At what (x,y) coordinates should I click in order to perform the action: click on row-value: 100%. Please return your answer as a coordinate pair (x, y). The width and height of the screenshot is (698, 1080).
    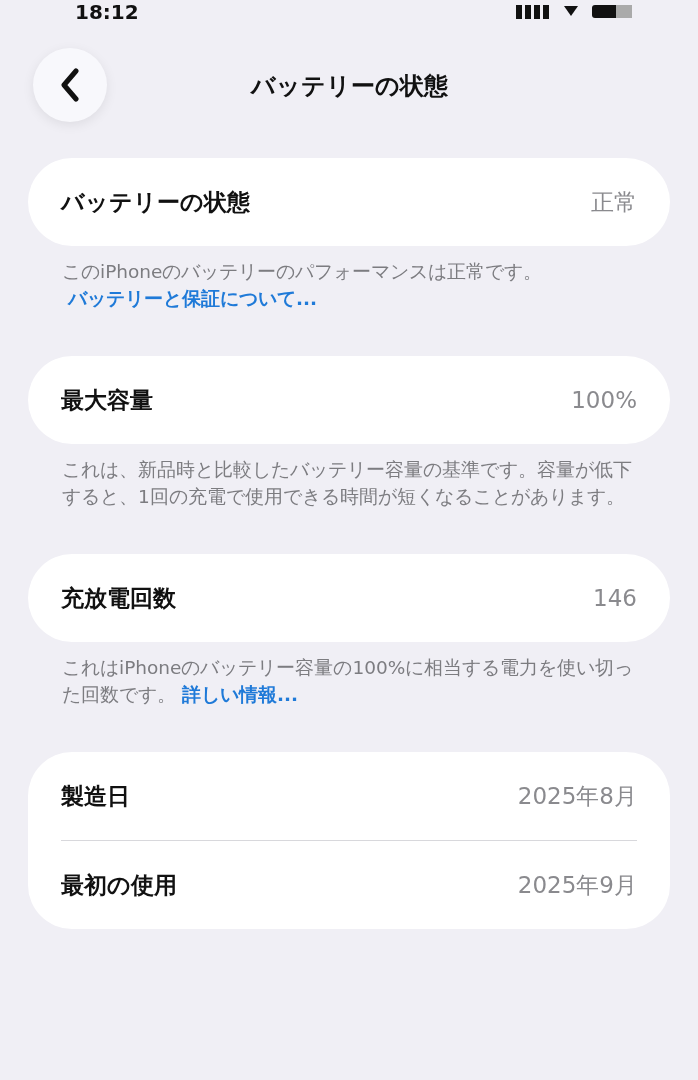
    Looking at the image, I should click on (604, 400).